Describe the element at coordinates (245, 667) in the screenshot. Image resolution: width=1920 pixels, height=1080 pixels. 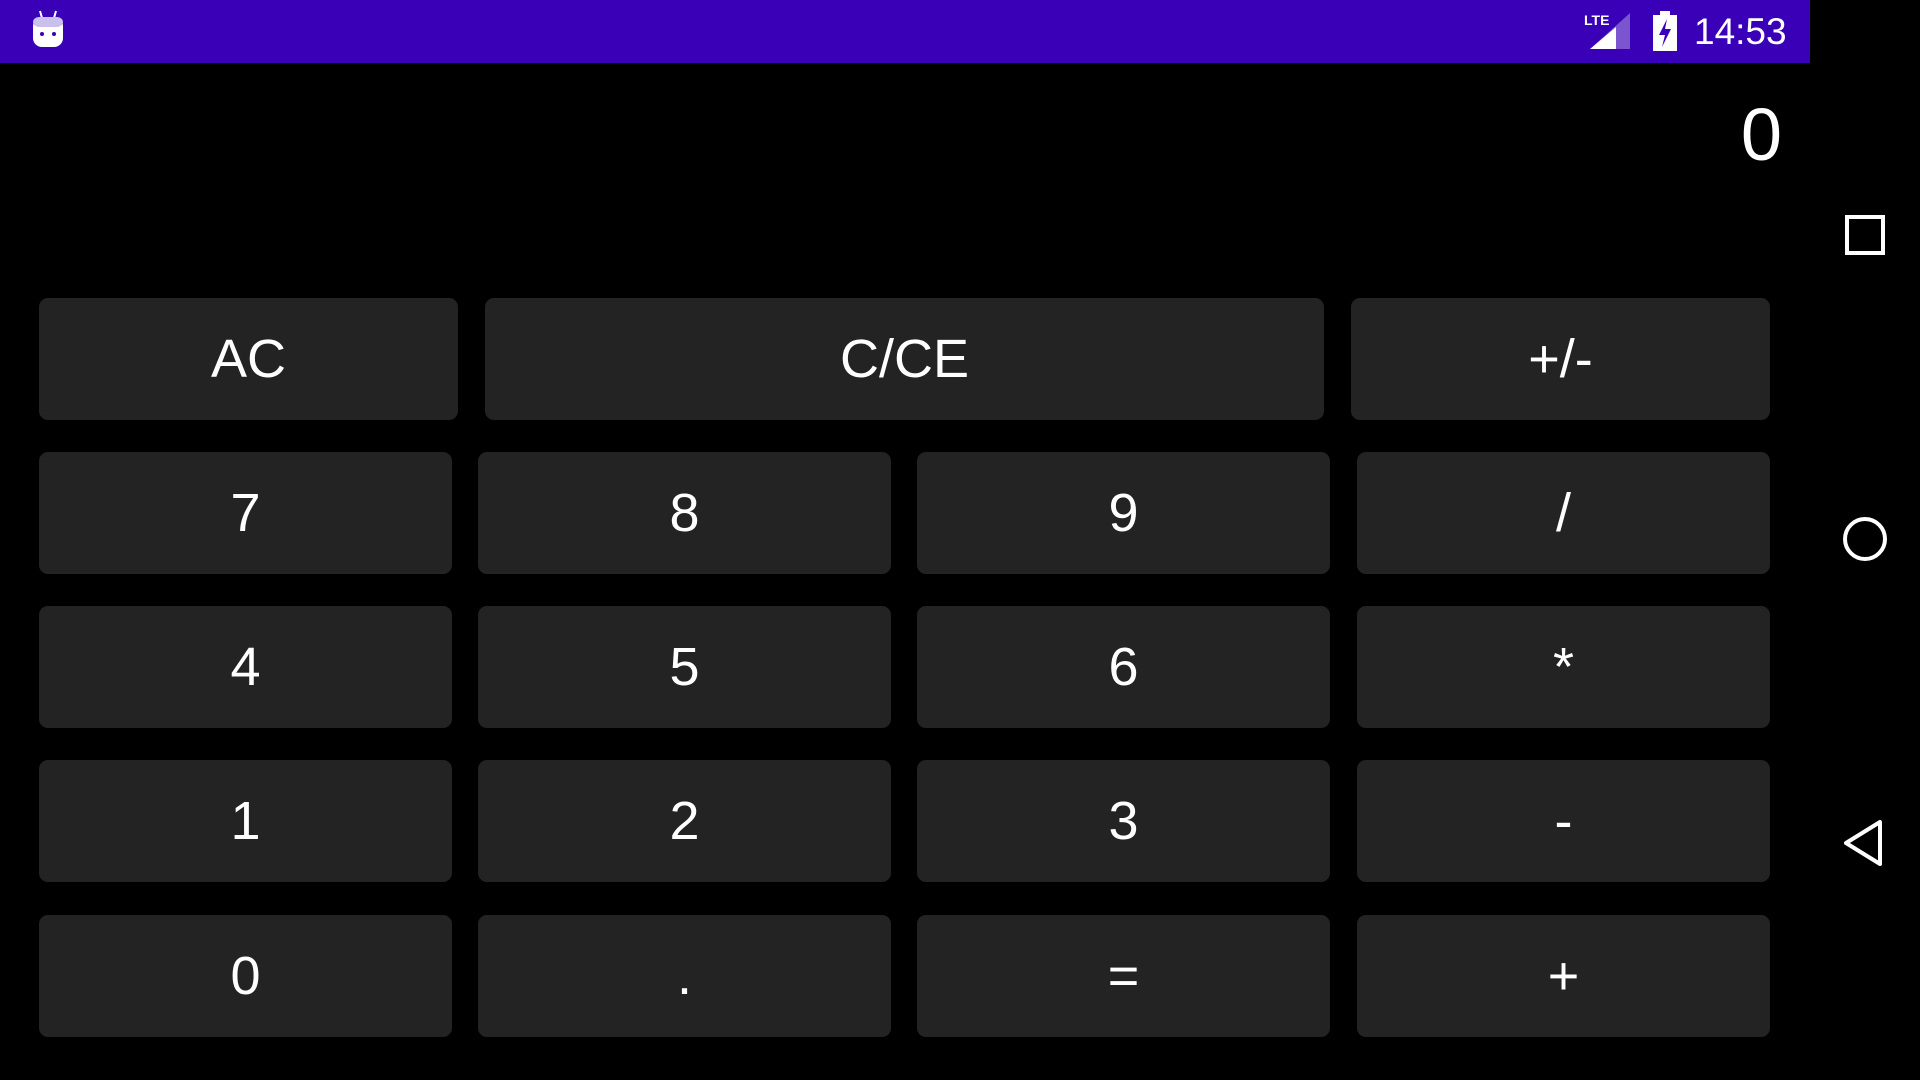
I see `digit-4-button: 4` at that location.